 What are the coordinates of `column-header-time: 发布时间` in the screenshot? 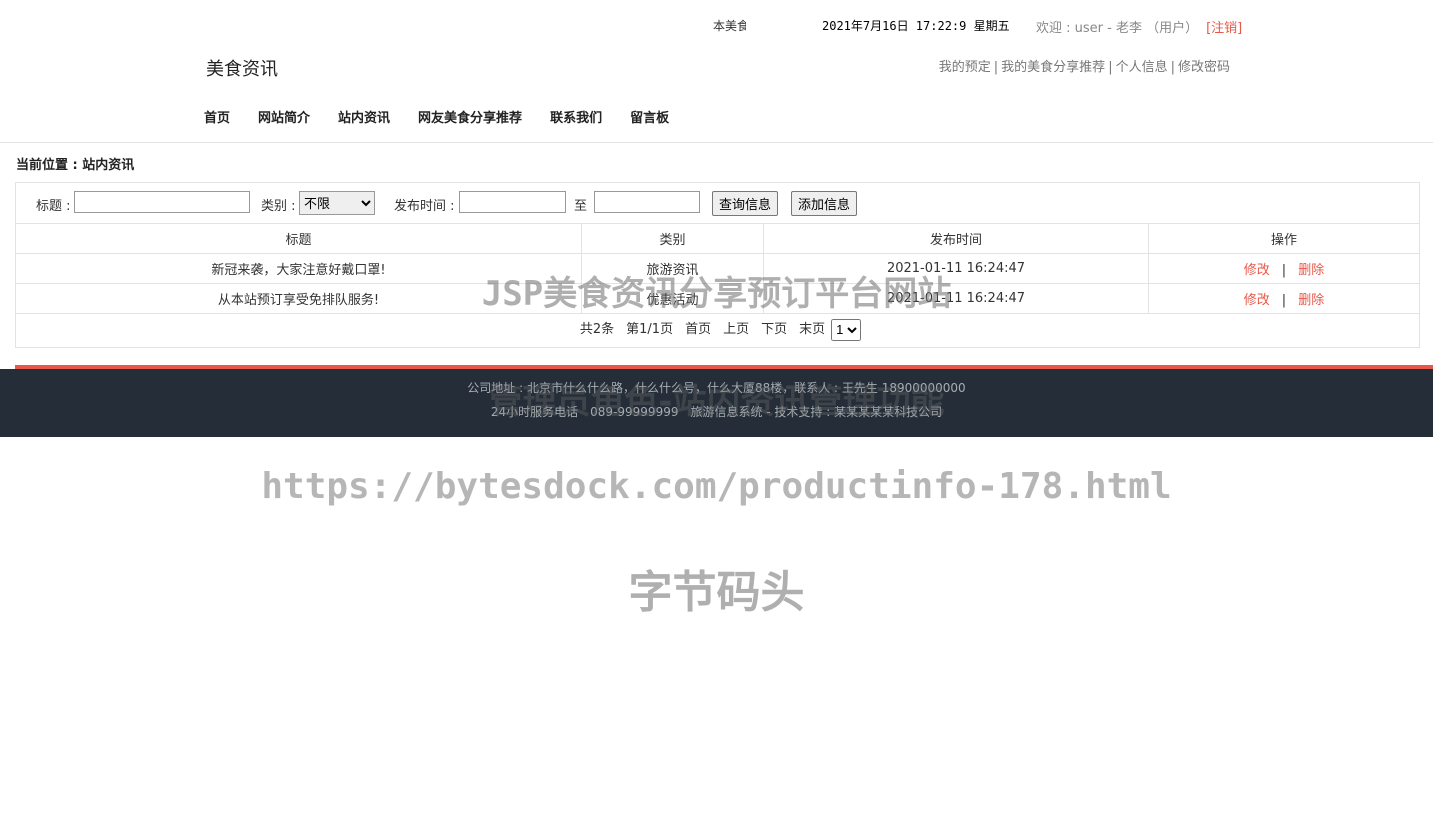 It's located at (956, 239).